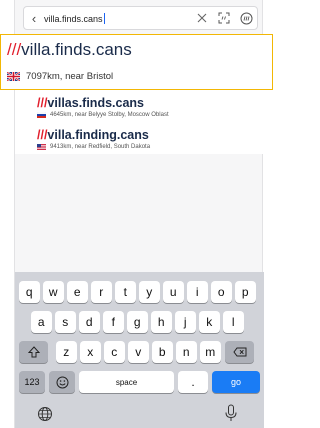 The image size is (320, 428). What do you see at coordinates (209, 322) in the screenshot?
I see `key-k: k` at bounding box center [209, 322].